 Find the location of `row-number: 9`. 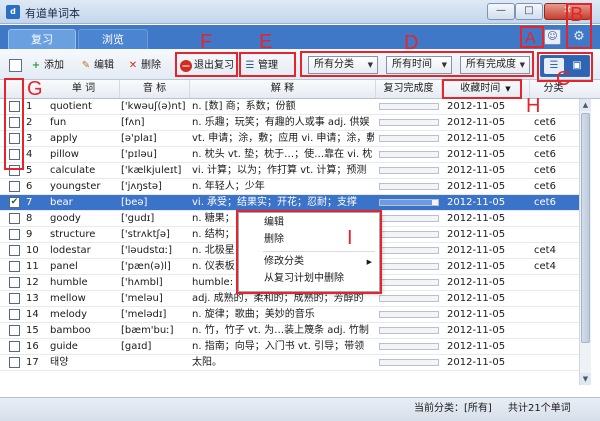

row-number: 9 is located at coordinates (29, 234).